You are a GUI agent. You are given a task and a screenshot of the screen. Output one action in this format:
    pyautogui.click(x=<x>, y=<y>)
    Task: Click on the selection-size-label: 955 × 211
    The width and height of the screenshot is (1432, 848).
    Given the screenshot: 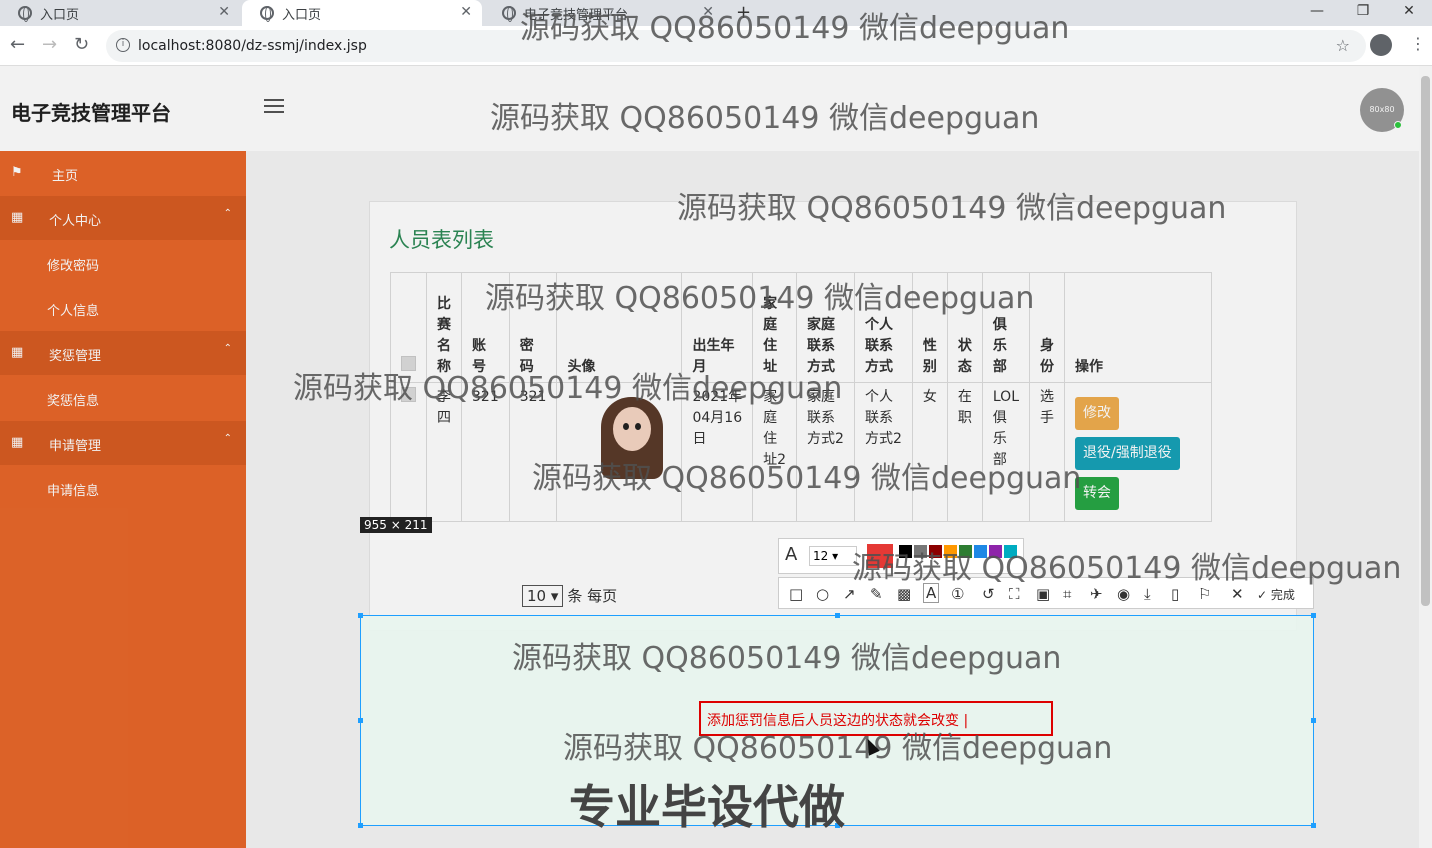 What is the action you would take?
    pyautogui.click(x=396, y=525)
    